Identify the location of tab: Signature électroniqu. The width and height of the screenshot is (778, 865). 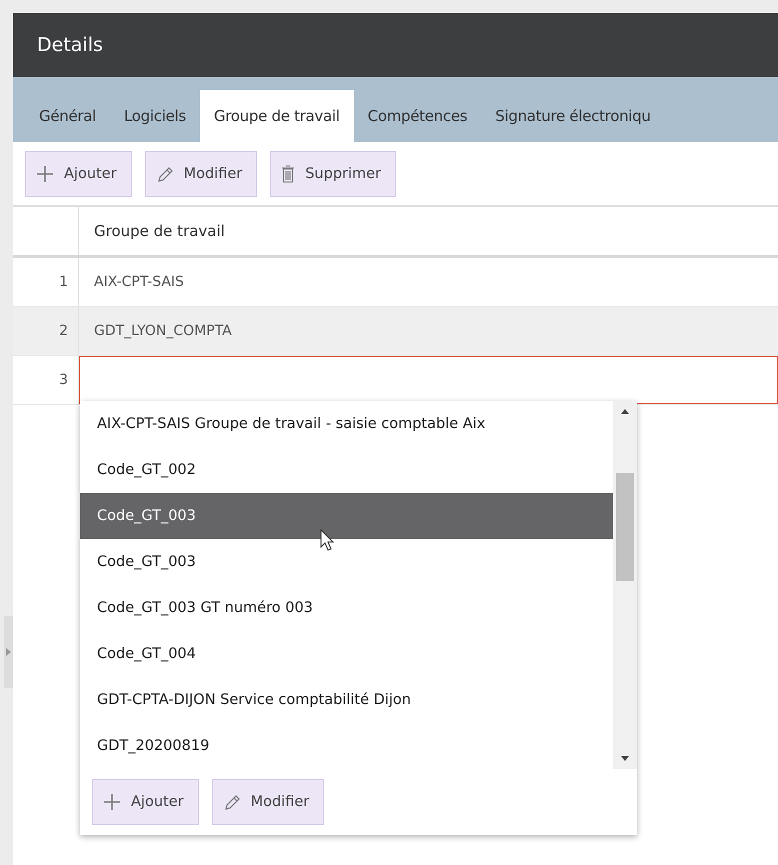
(573, 116).